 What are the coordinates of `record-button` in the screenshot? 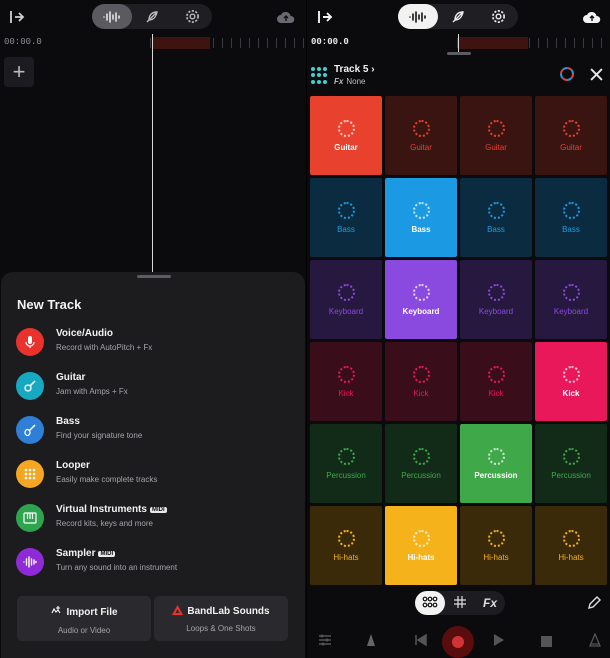 It's located at (458, 642).